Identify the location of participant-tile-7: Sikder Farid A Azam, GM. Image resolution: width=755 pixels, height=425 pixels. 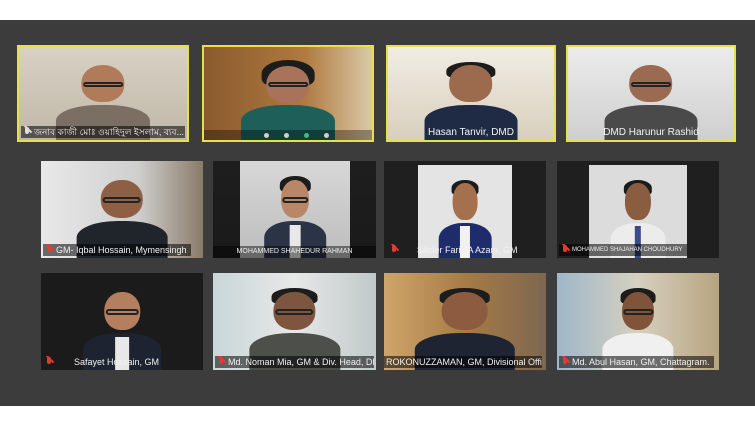
(465, 209).